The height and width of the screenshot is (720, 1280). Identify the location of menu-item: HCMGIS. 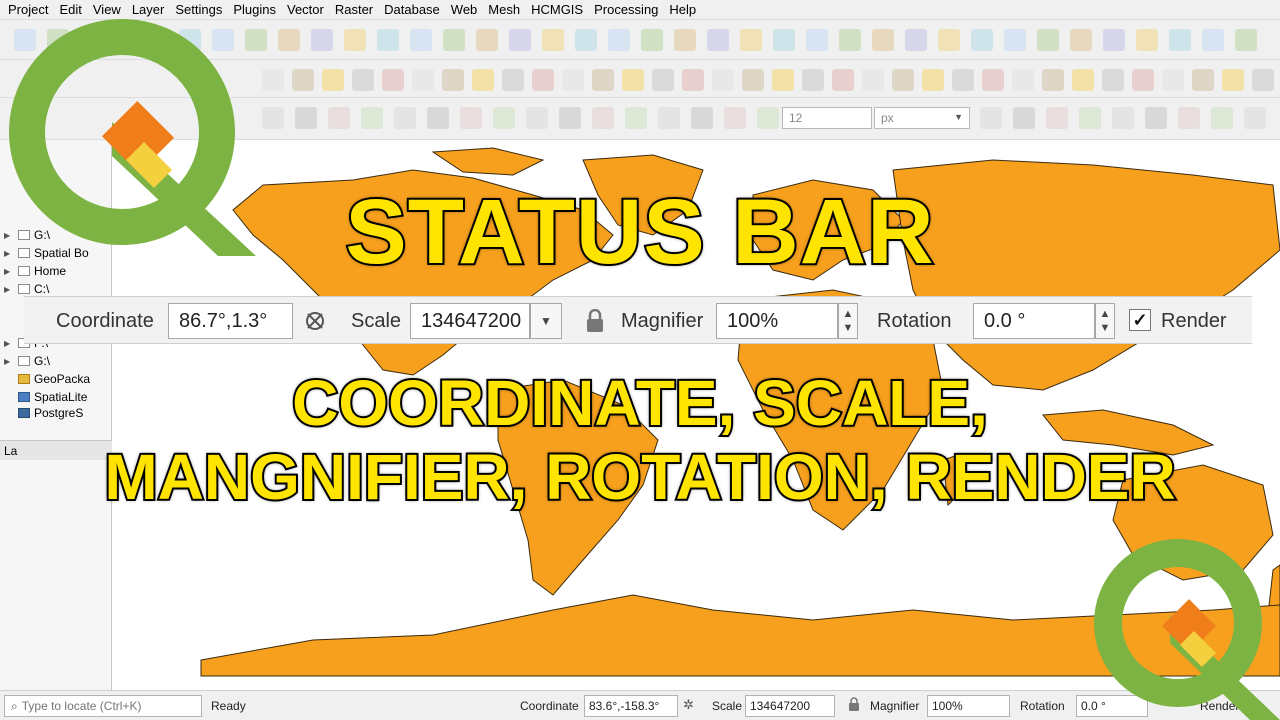
(557, 9).